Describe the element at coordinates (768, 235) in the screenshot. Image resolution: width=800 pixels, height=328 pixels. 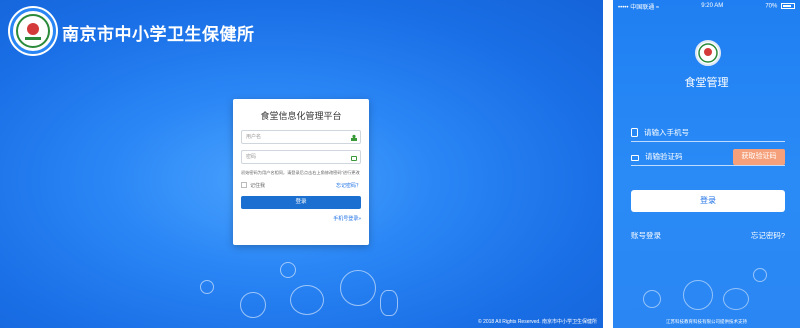
I see `forgot-password-link: 忘记密码?` at that location.